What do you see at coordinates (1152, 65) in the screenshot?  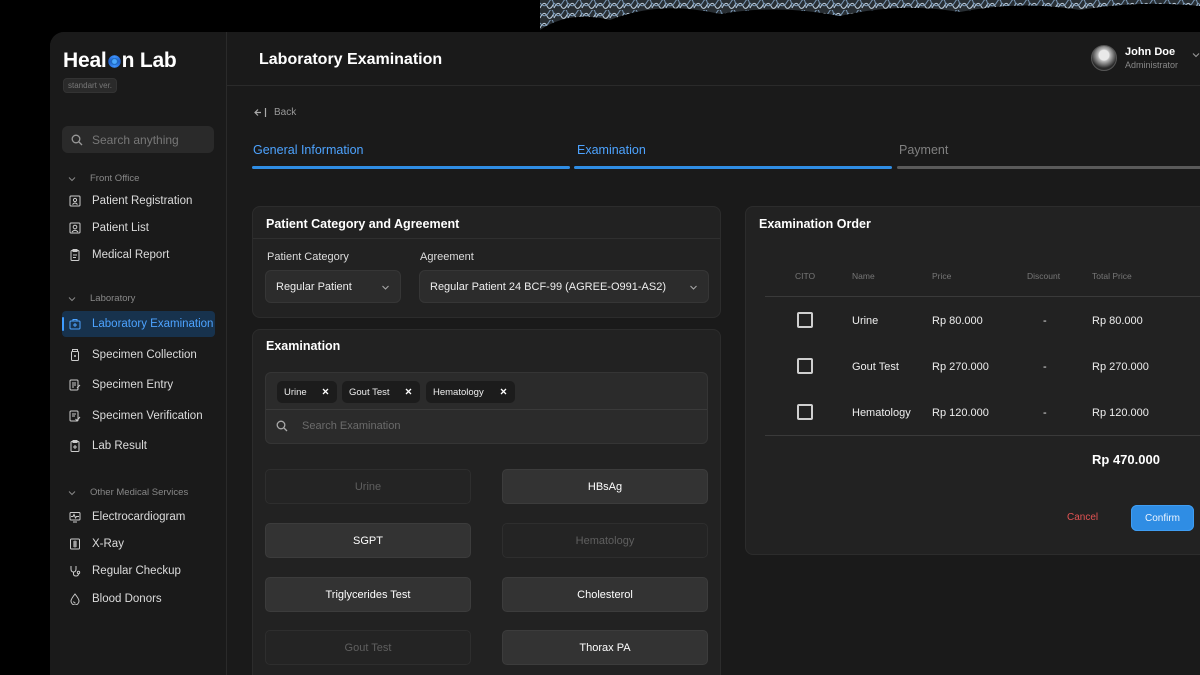 I see `user-role: Administrator` at bounding box center [1152, 65].